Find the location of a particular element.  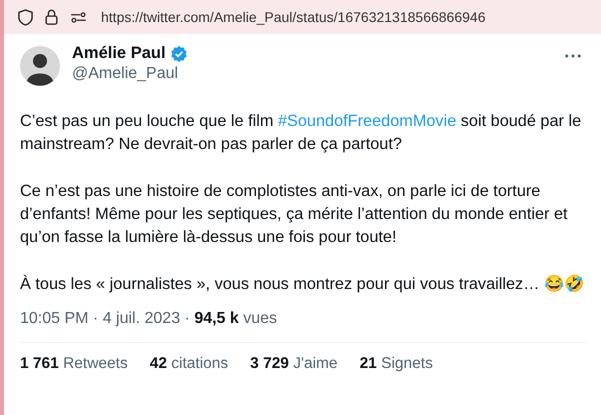

shield-icon is located at coordinates (25, 17).